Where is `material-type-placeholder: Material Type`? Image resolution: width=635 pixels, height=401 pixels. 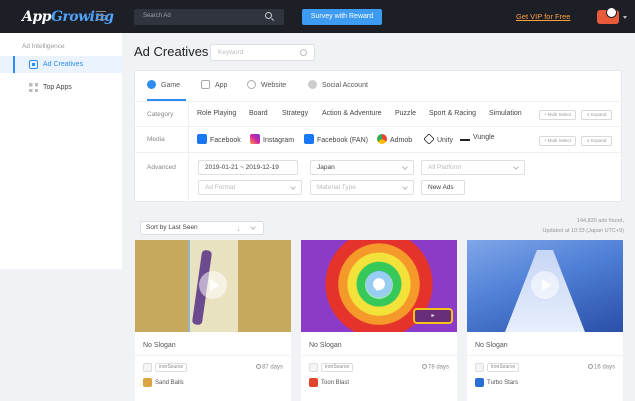
material-type-placeholder: Material Type is located at coordinates (336, 187).